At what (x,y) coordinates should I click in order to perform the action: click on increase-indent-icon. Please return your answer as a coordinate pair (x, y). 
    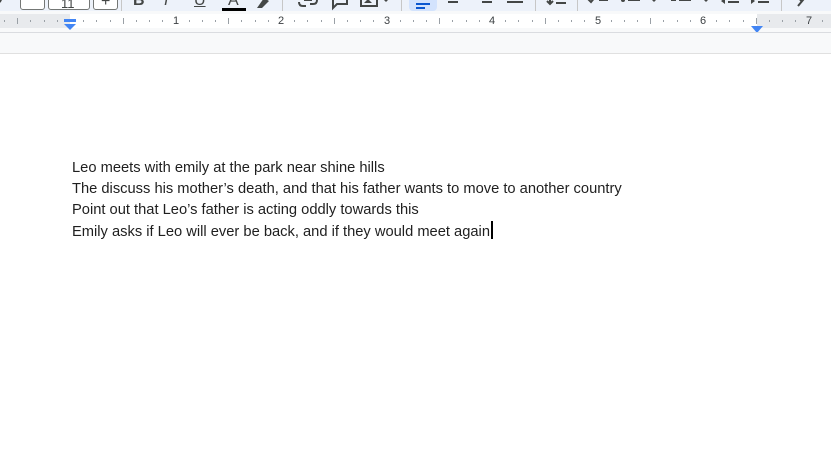
    Looking at the image, I should click on (760, 5).